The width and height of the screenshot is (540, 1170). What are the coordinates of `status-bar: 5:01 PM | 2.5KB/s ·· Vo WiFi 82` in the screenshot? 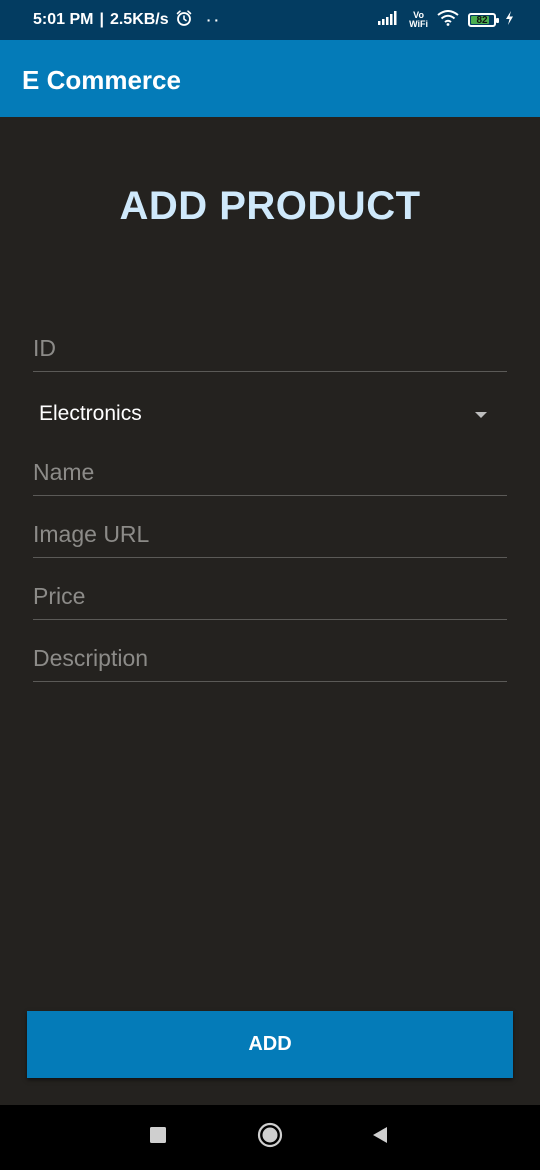 It's located at (270, 20).